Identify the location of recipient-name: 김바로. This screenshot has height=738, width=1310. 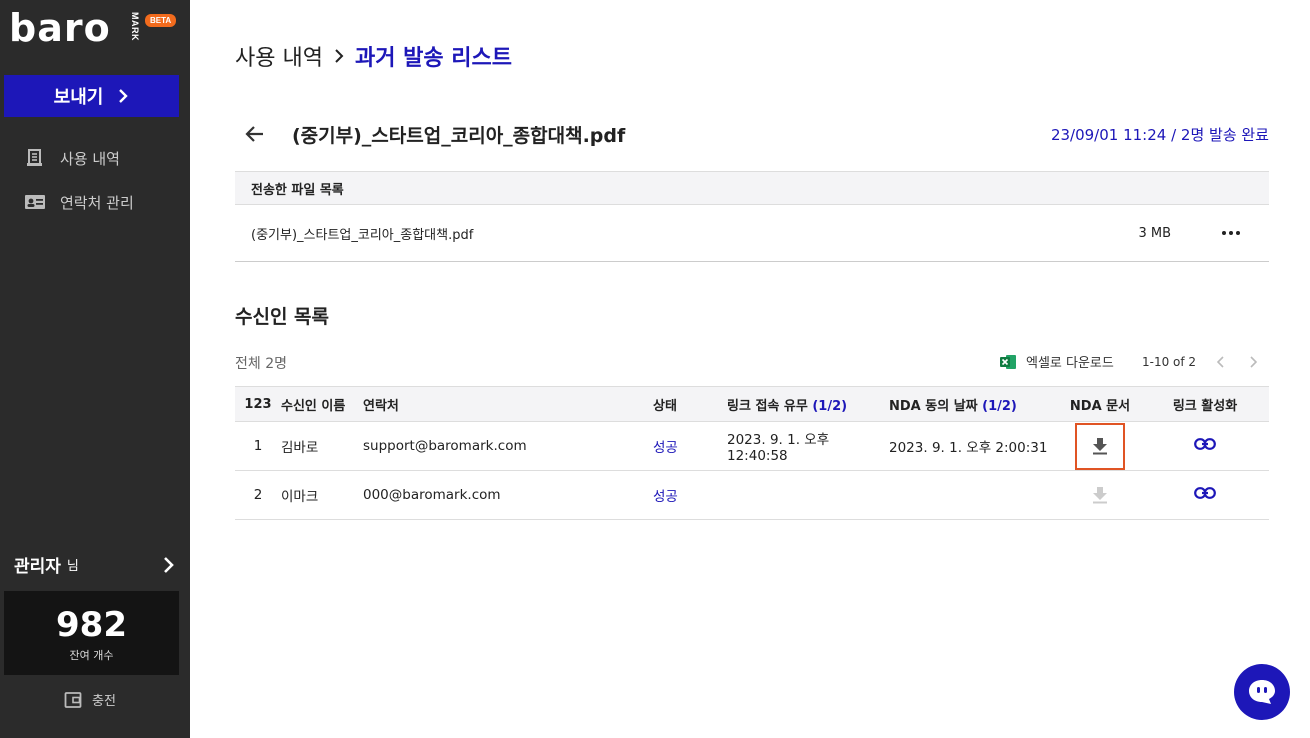
(322, 446).